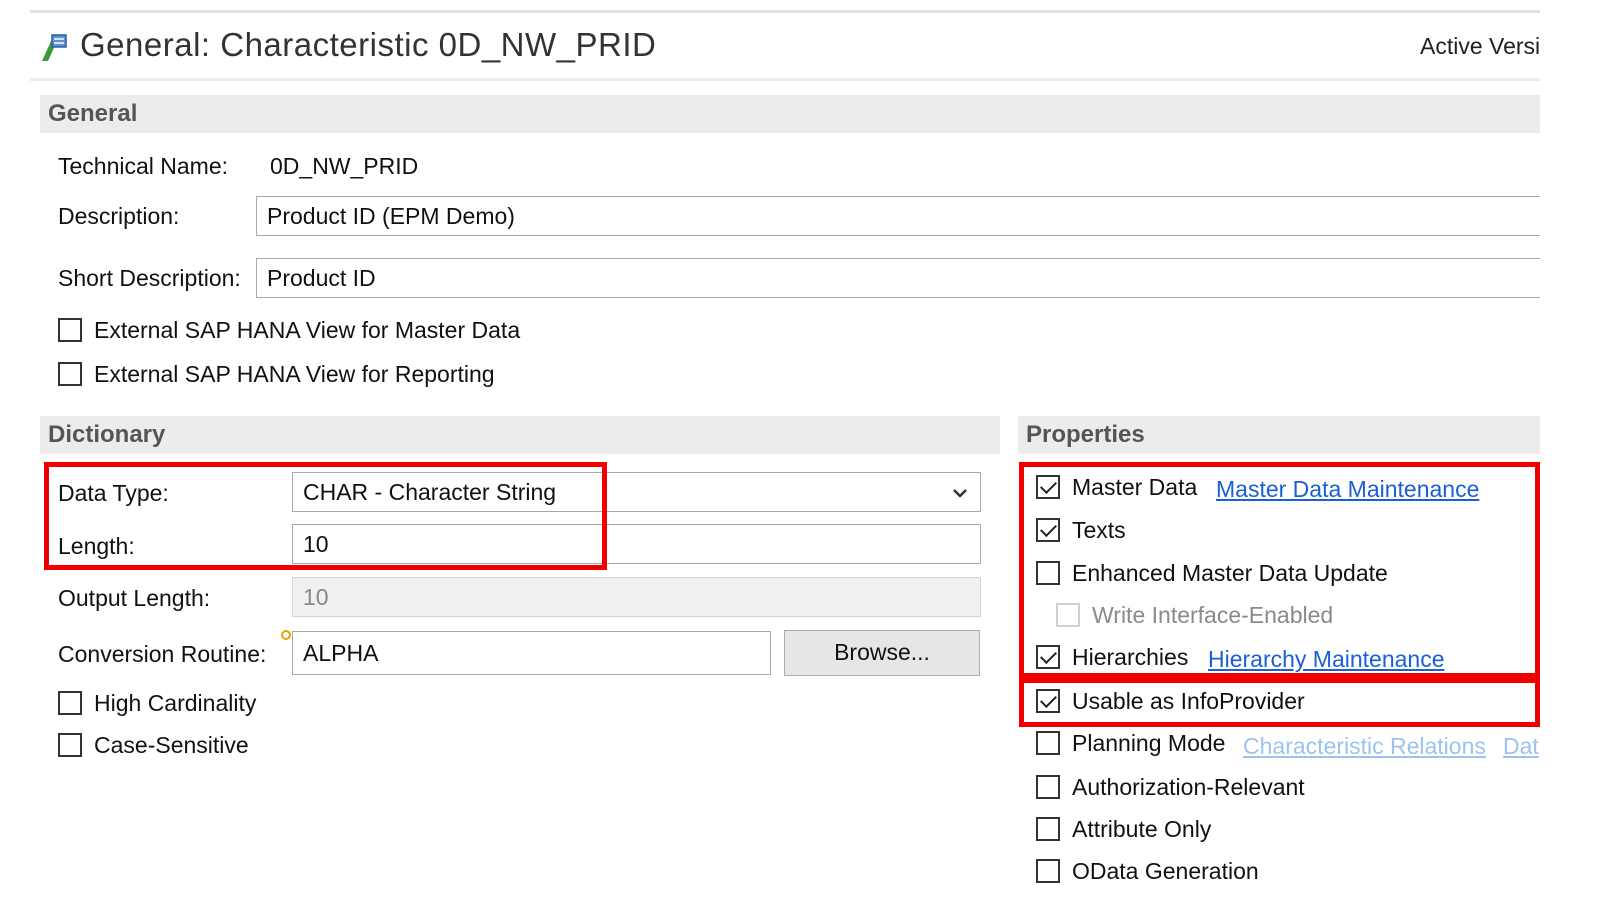 Image resolution: width=1600 pixels, height=913 pixels. What do you see at coordinates (286, 635) in the screenshot?
I see `content-assist-icon` at bounding box center [286, 635].